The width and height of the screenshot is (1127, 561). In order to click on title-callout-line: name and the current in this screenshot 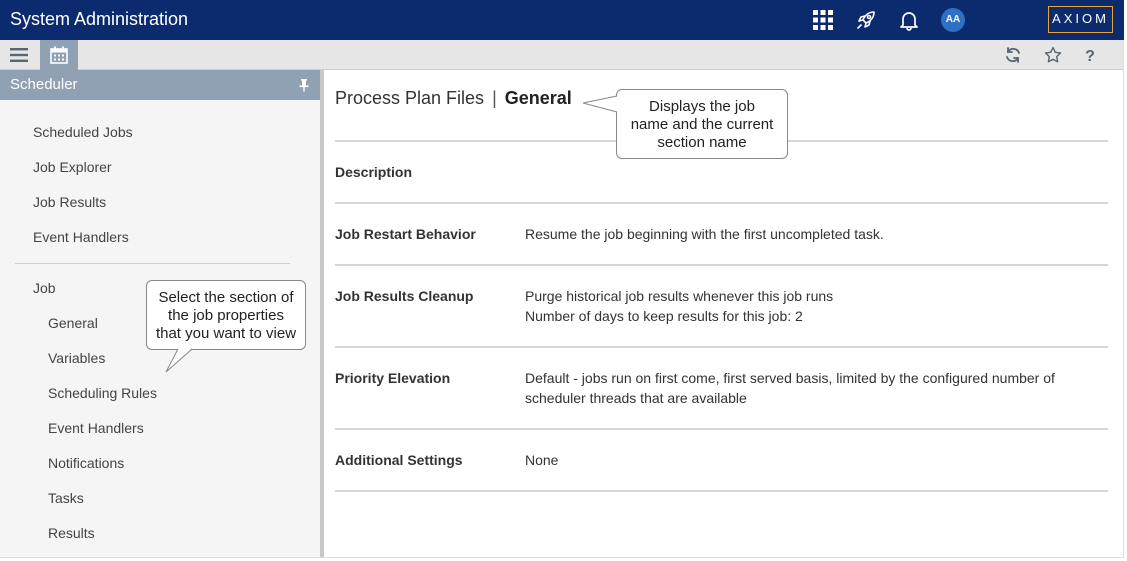, I will do `click(702, 124)`.